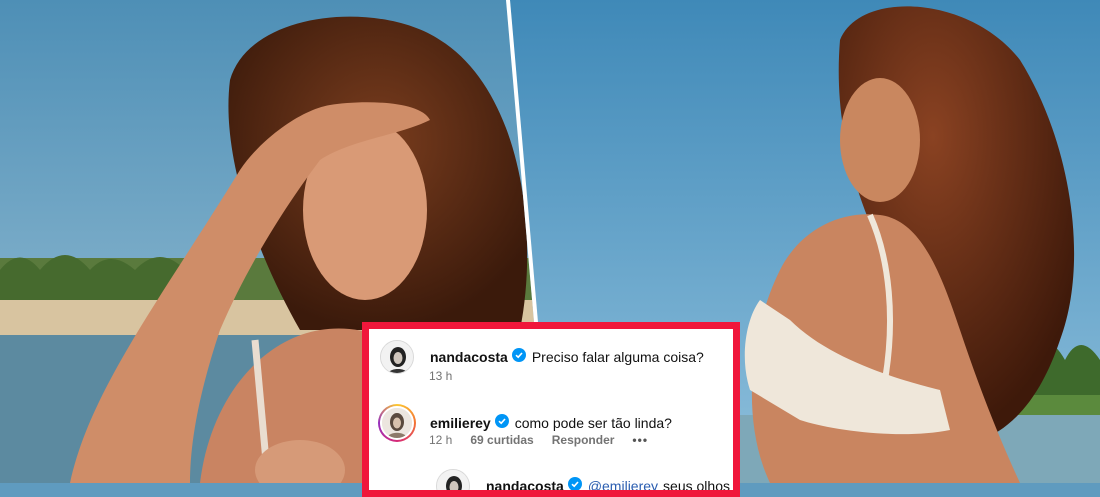 The width and height of the screenshot is (1100, 497). I want to click on reply-1: nandacosta @emilierey seus olhos, so click(583, 481).